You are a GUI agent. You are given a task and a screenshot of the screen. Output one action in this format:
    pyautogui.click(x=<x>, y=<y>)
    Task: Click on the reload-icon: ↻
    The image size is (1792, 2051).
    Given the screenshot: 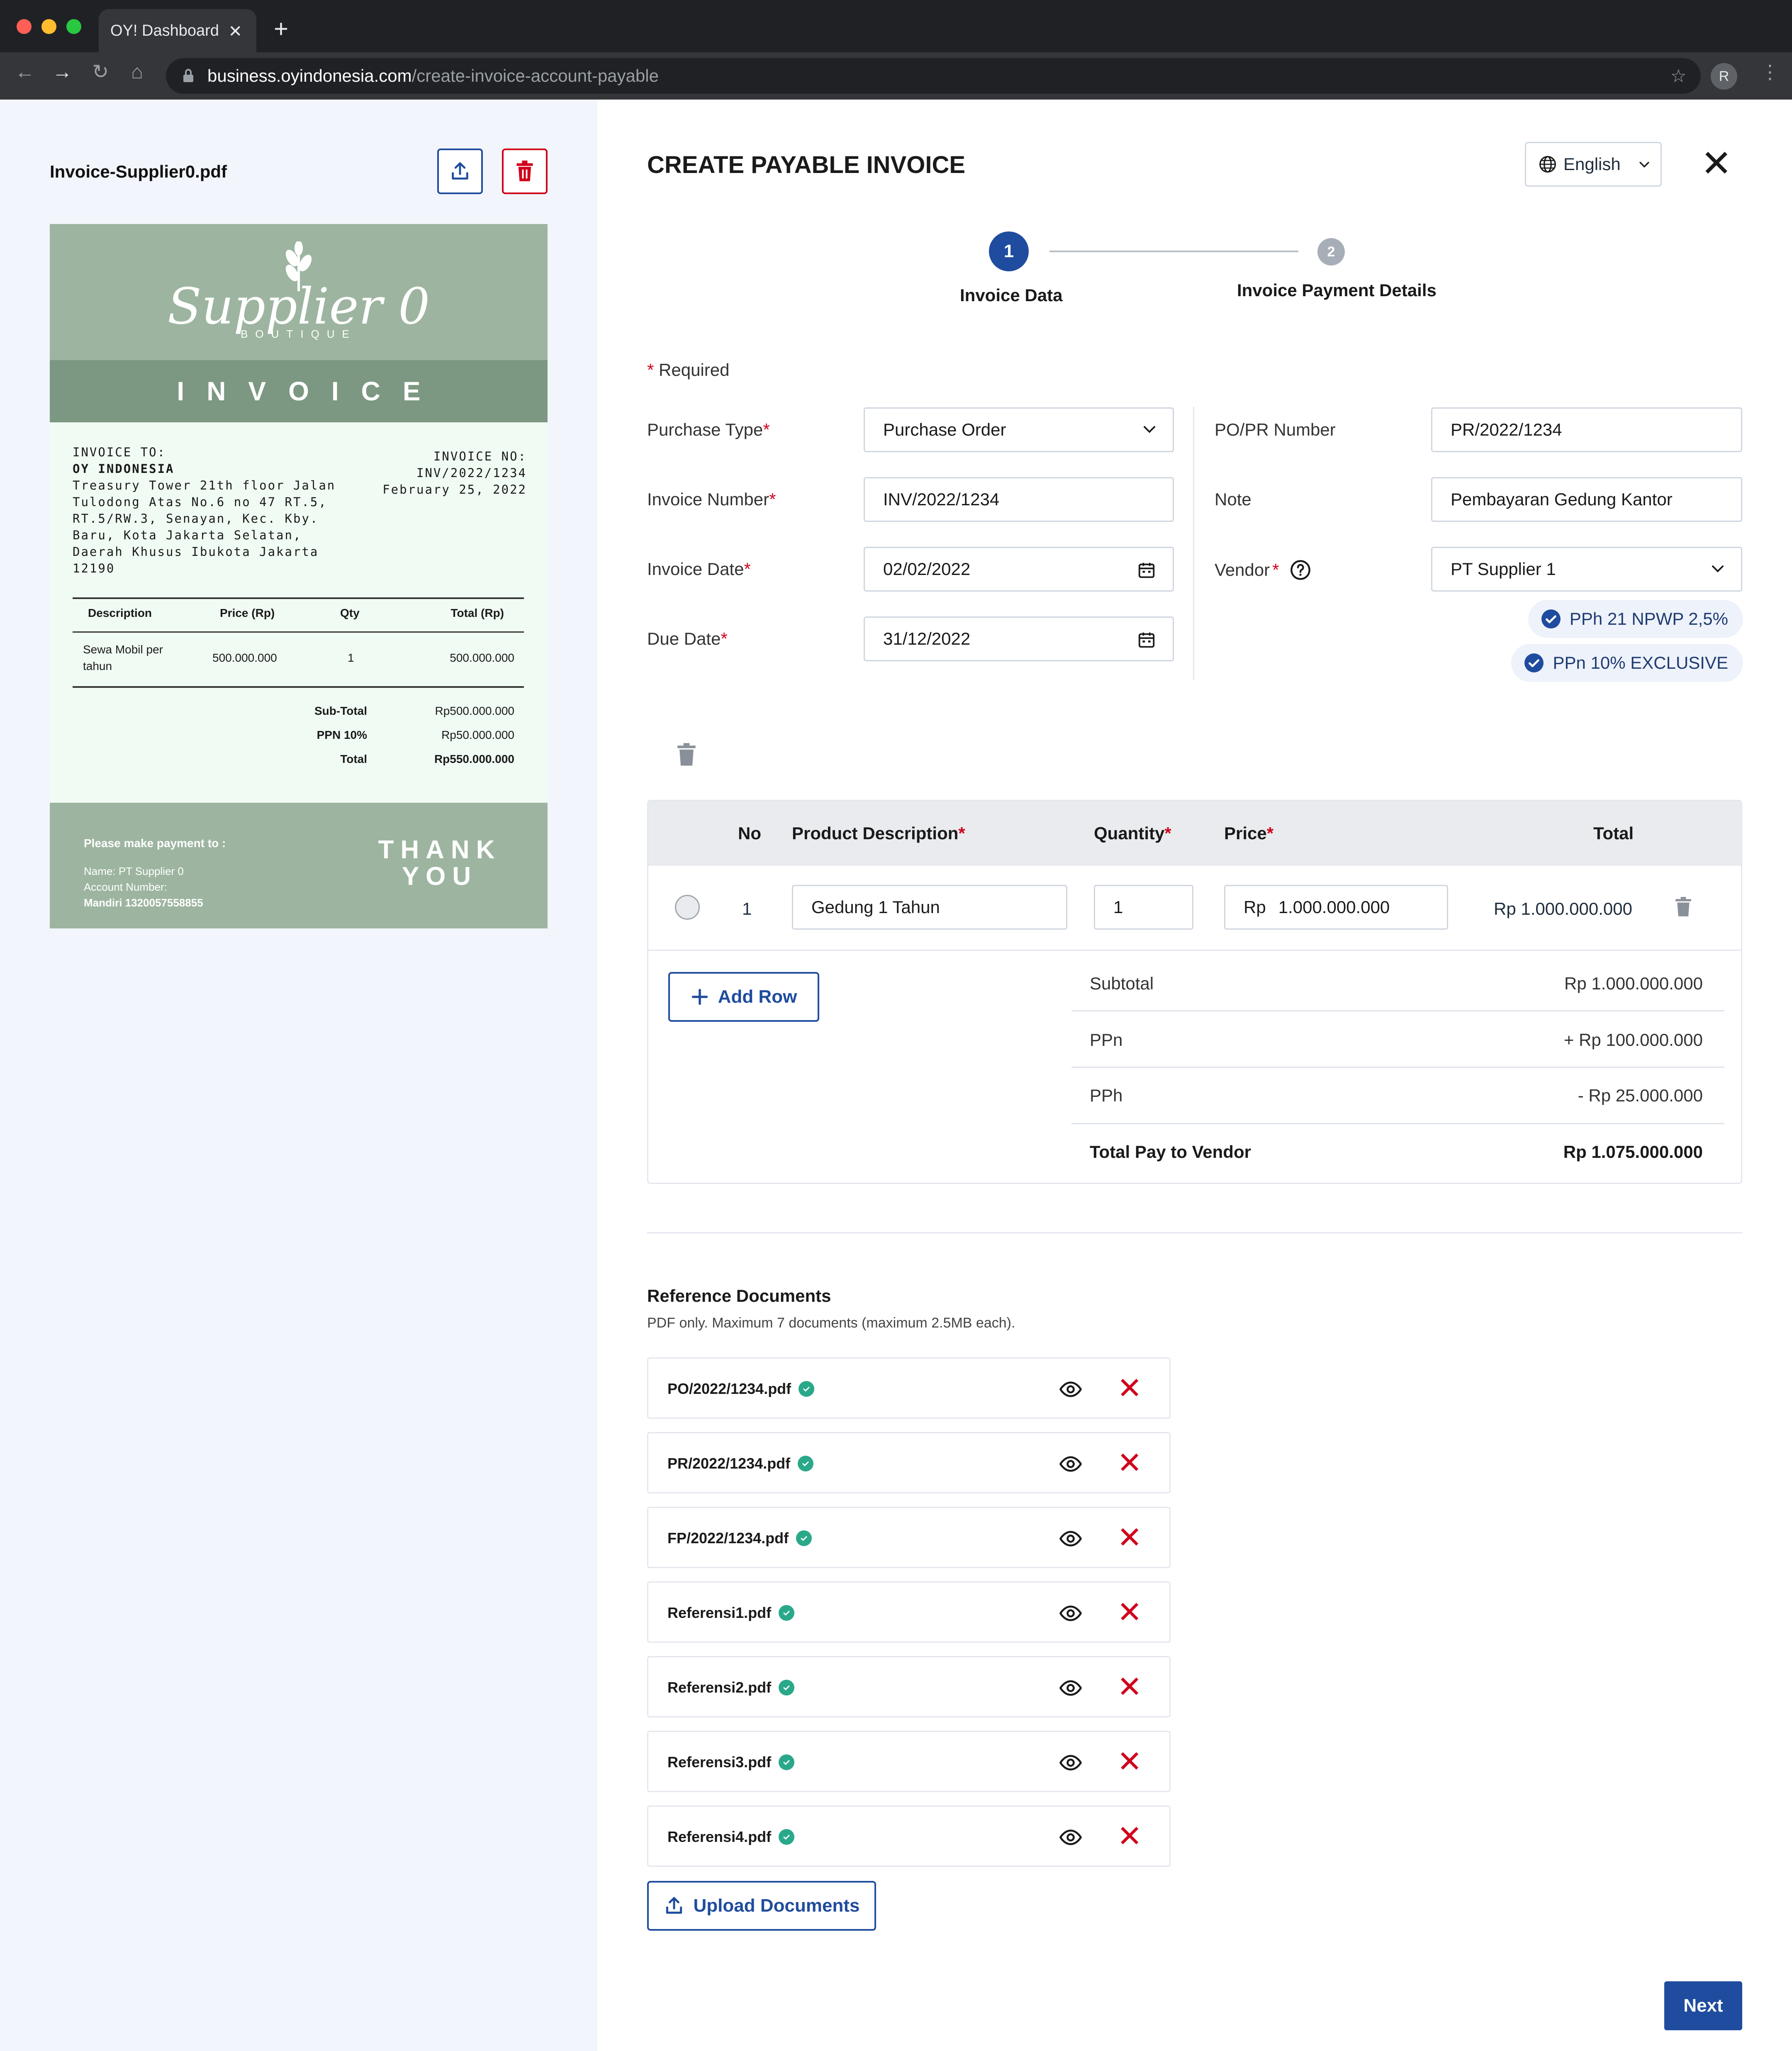 What is the action you would take?
    pyautogui.click(x=100, y=72)
    